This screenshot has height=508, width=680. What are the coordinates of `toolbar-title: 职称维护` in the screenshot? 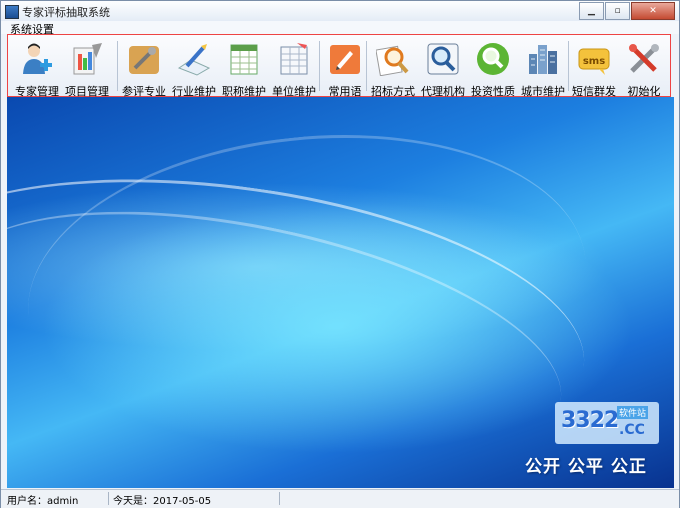 It's located at (244, 67).